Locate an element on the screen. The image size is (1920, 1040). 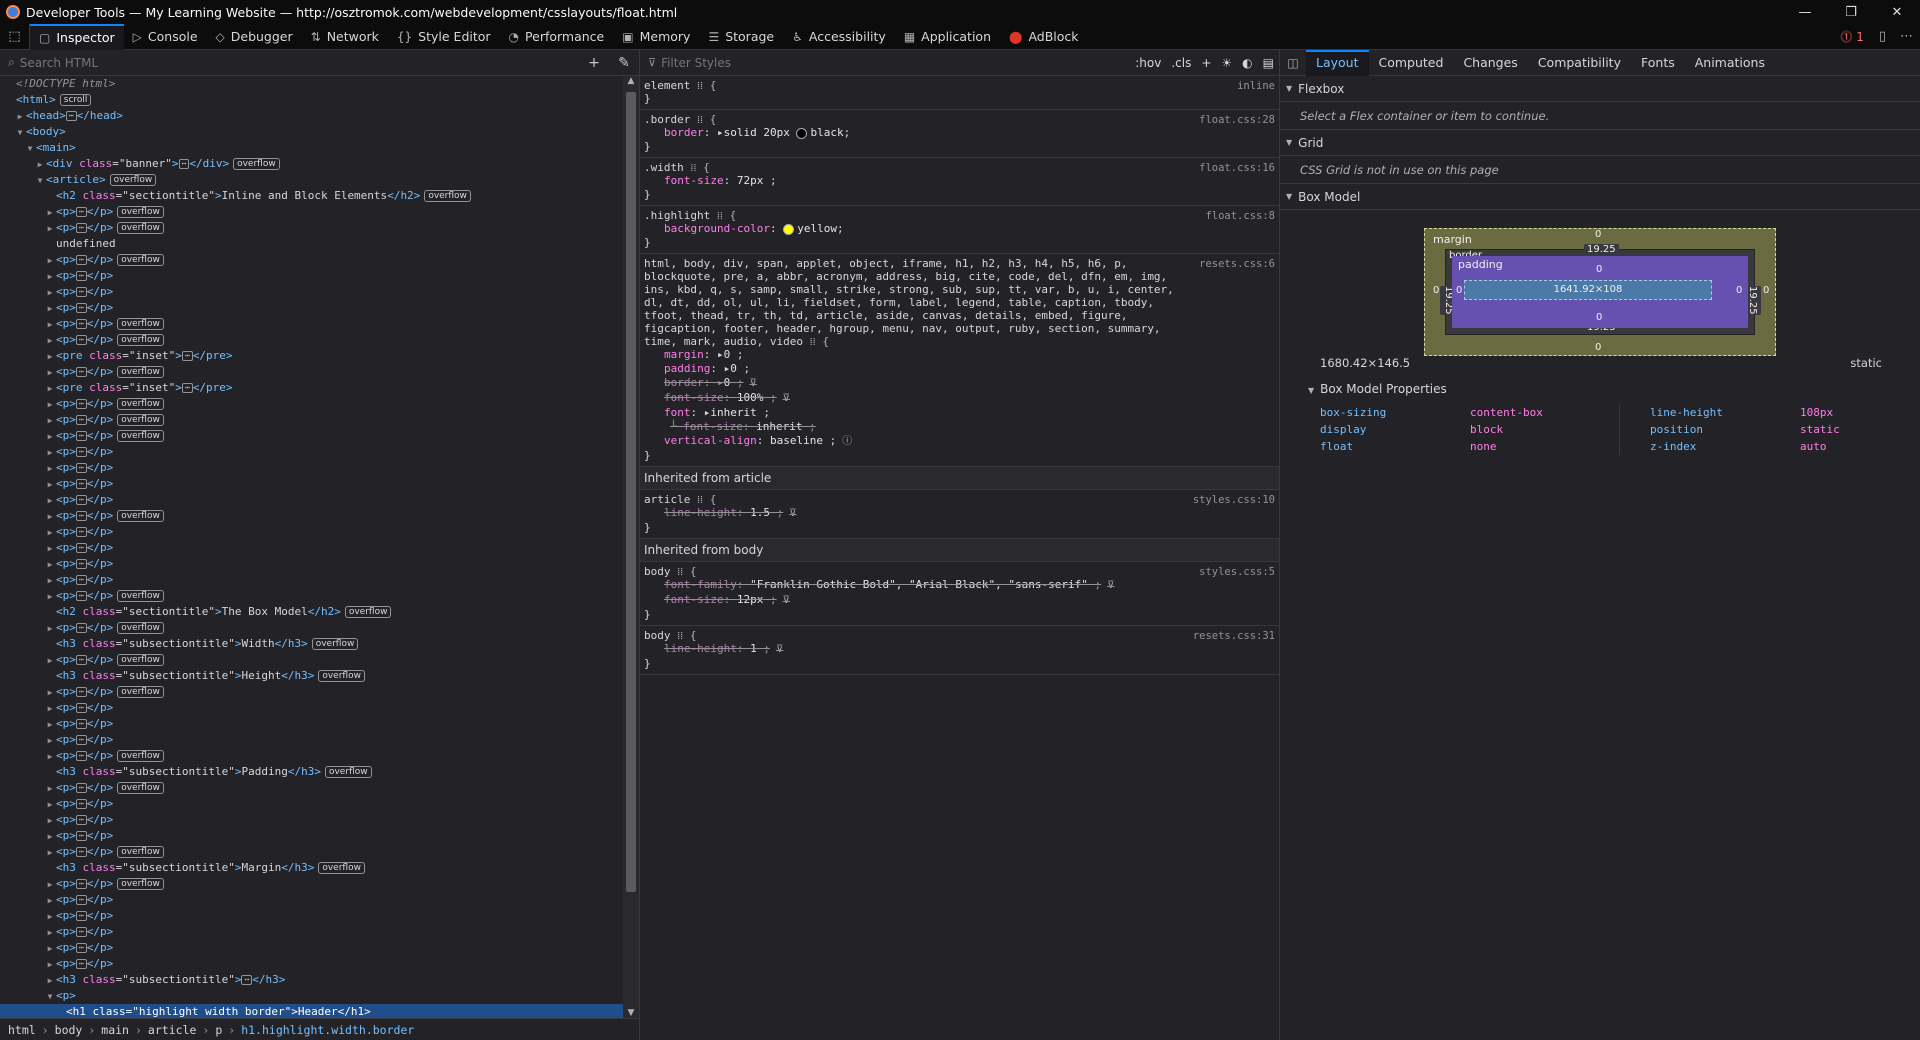
color-swatch is located at coordinates (802, 133).